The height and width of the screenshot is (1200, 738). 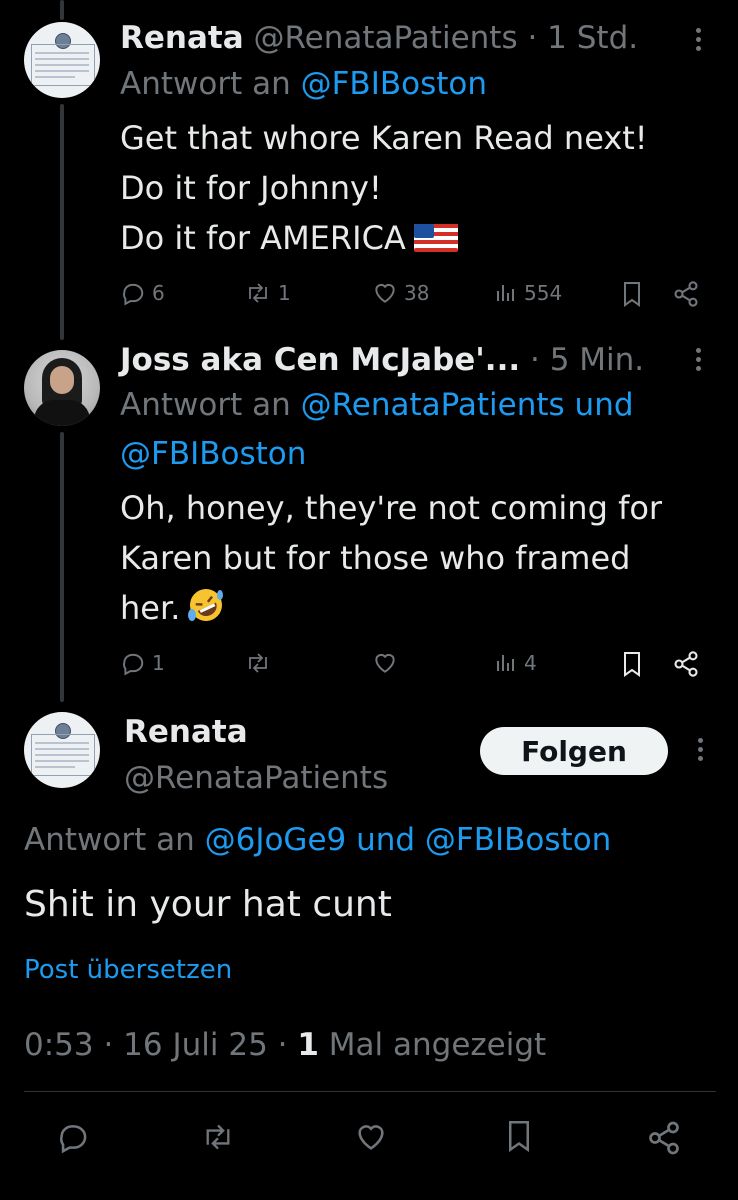 I want to click on reply-context: Antwort an @RenataPatients und, so click(x=377, y=405).